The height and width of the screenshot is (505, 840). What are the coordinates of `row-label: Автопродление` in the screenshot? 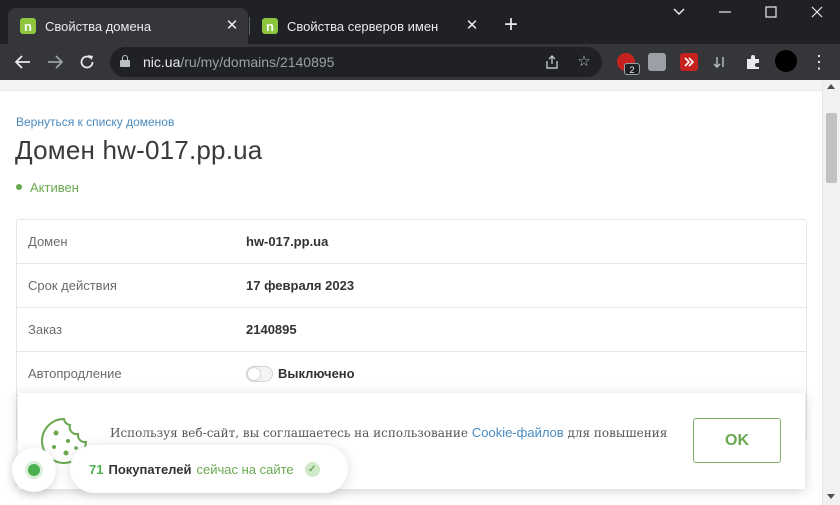 It's located at (75, 373).